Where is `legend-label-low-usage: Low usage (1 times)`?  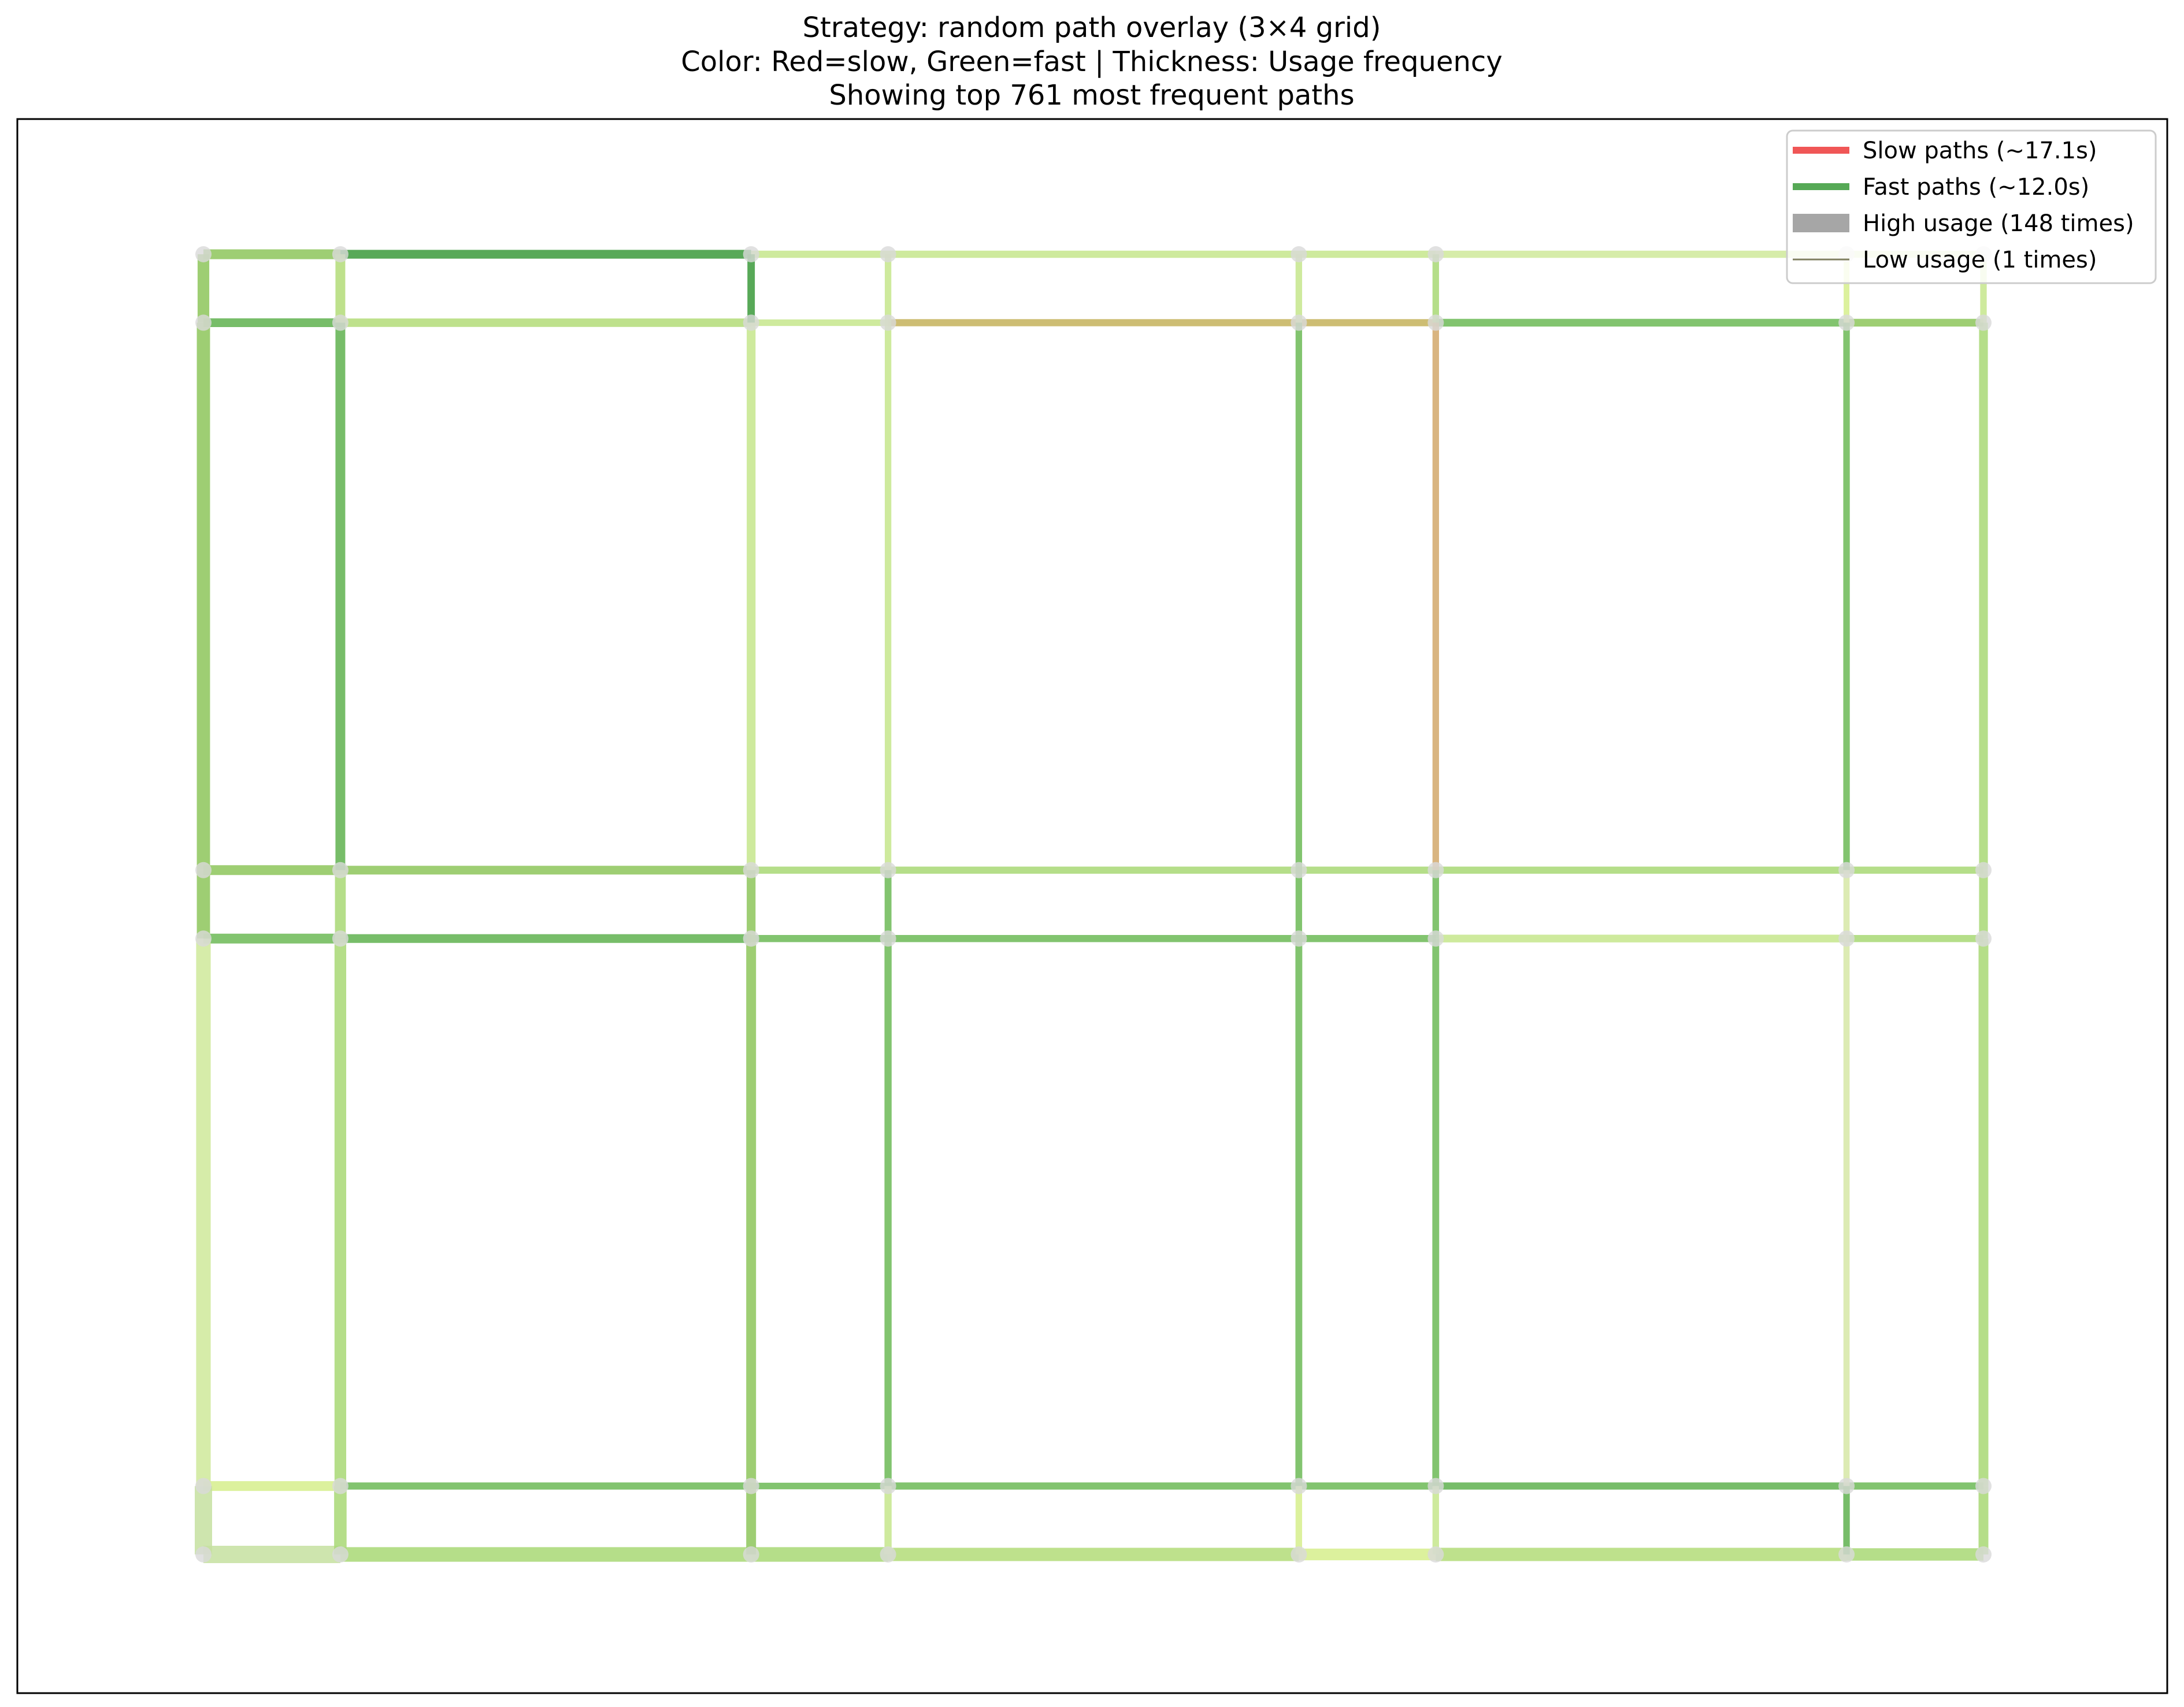 legend-label-low-usage: Low usage (1 times) is located at coordinates (1980, 260).